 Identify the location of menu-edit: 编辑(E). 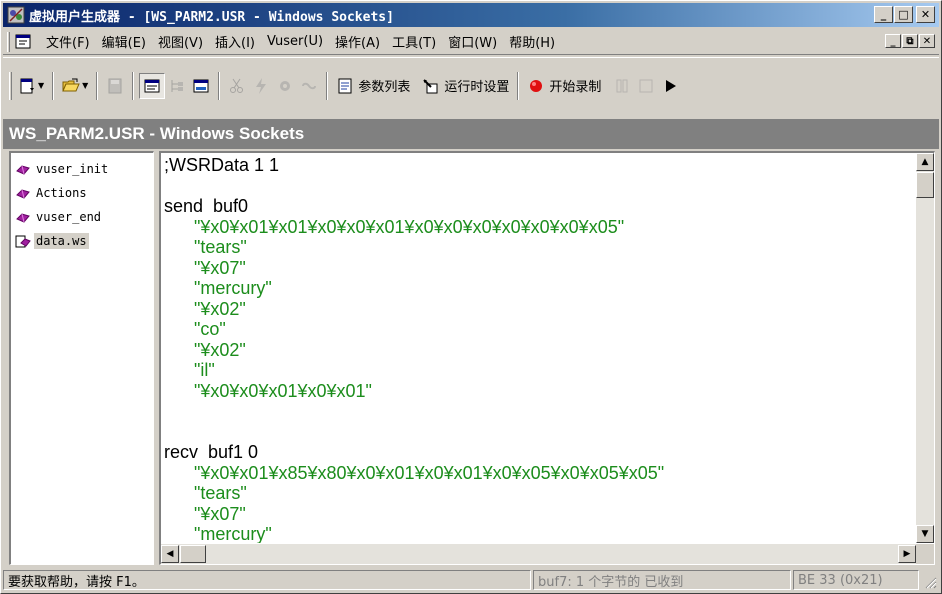
(124, 41).